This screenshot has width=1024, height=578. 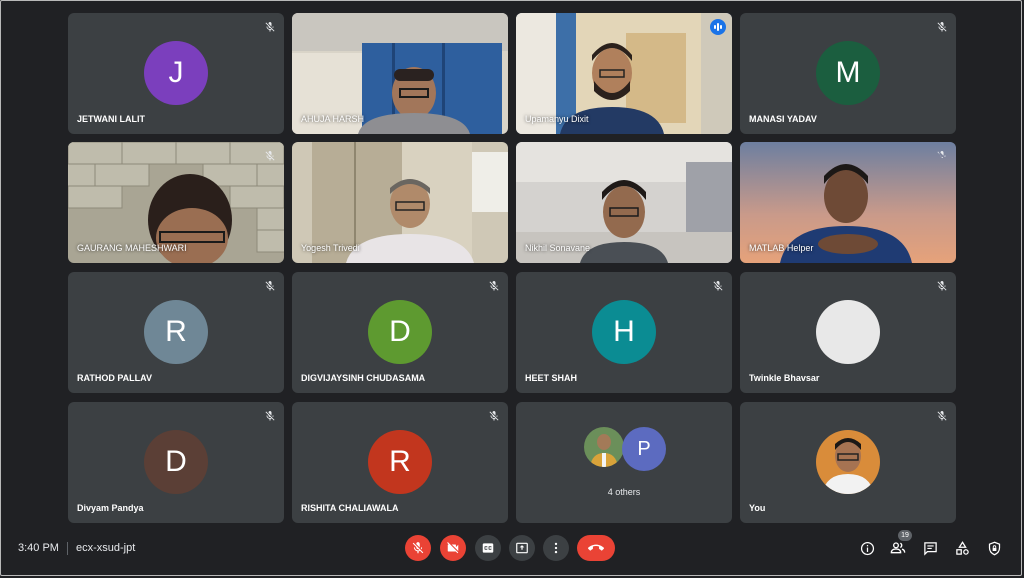 I want to click on participant-name: RISHITA CHALIAWALA, so click(x=350, y=508).